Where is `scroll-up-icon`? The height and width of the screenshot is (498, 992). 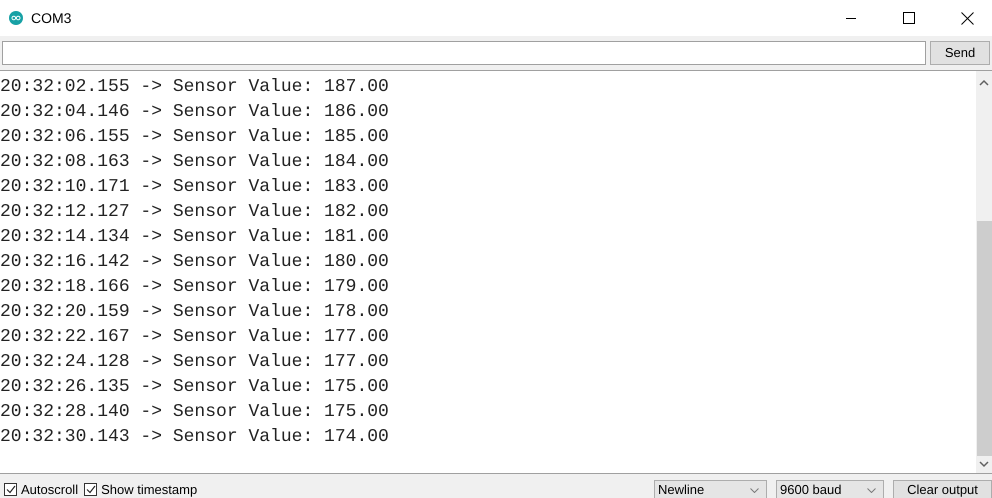
scroll-up-icon is located at coordinates (984, 82).